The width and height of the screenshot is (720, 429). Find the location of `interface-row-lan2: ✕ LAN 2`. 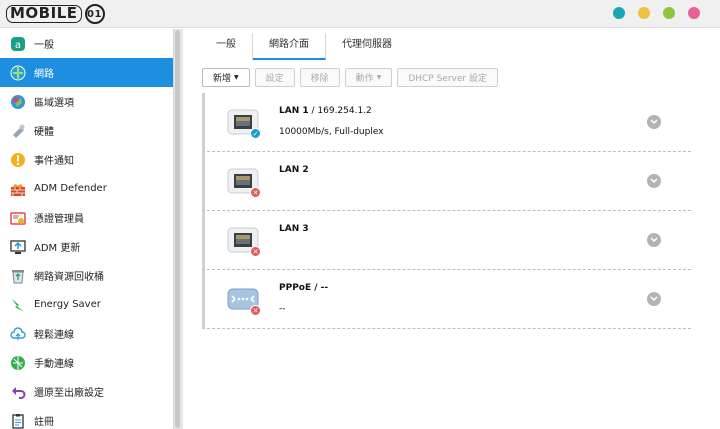

interface-row-lan2: ✕ LAN 2 is located at coordinates (446, 181).